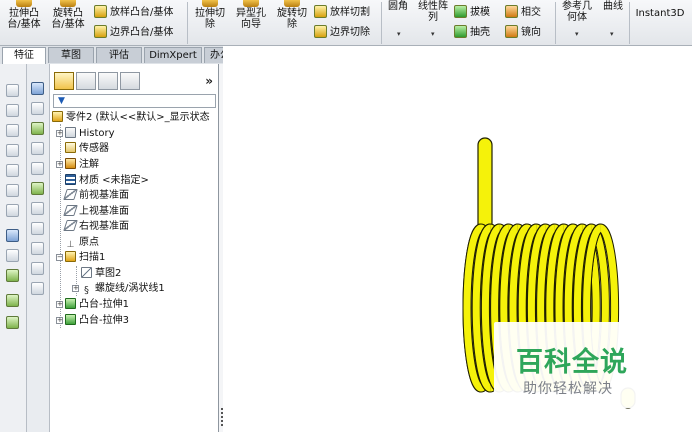  What do you see at coordinates (68, 19) in the screenshot?
I see `revolve-boss-label: 旋转凸 台/基体` at bounding box center [68, 19].